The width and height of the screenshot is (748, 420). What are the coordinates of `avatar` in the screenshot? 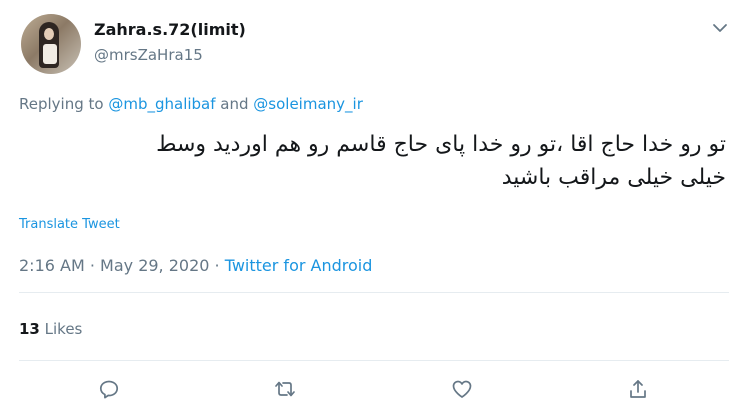 It's located at (51, 44).